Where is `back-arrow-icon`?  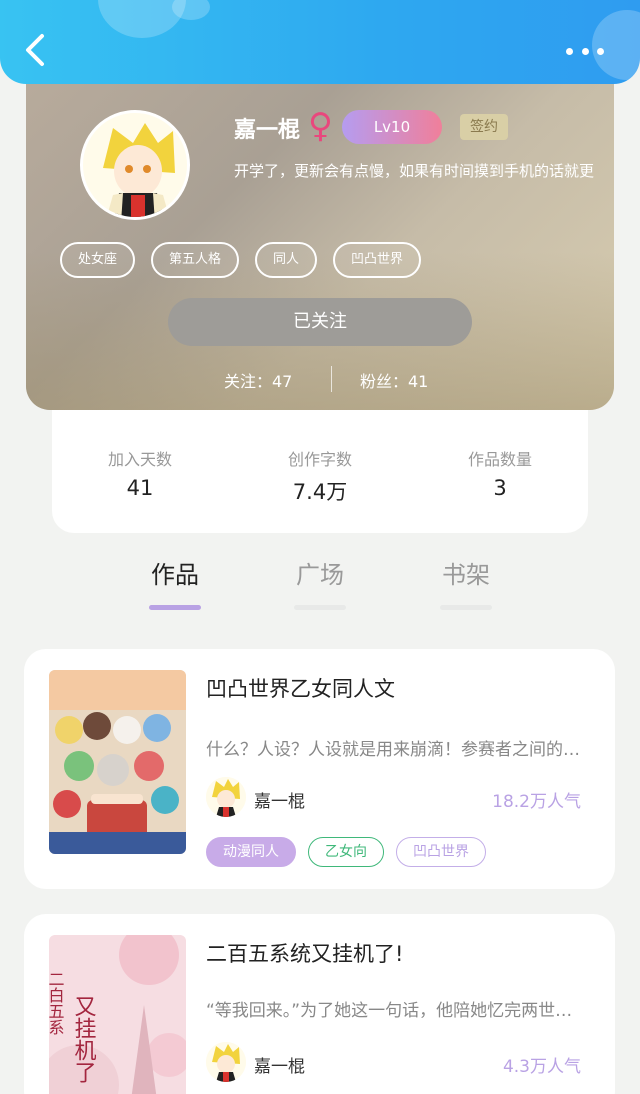 back-arrow-icon is located at coordinates (35, 50).